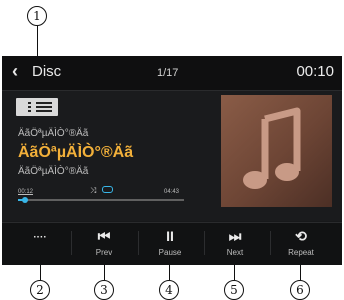 The image size is (344, 300). I want to click on progress-knob, so click(24, 200).